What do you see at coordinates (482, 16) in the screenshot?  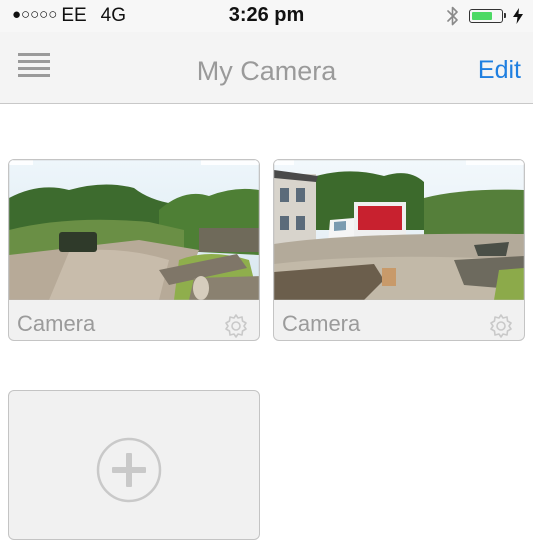 I see `battery-level` at bounding box center [482, 16].